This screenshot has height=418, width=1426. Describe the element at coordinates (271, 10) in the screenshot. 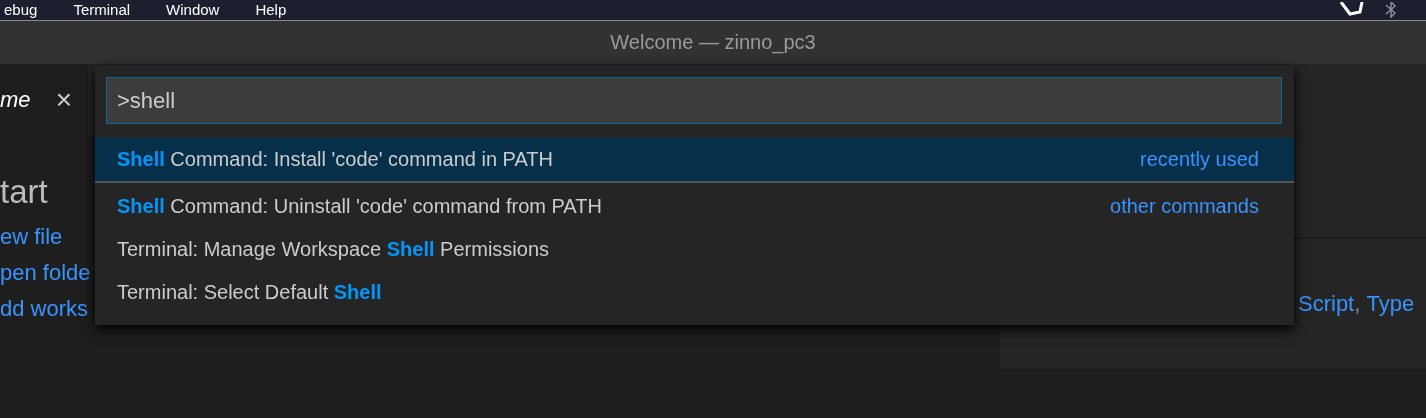

I see `menu-item: Help` at that location.